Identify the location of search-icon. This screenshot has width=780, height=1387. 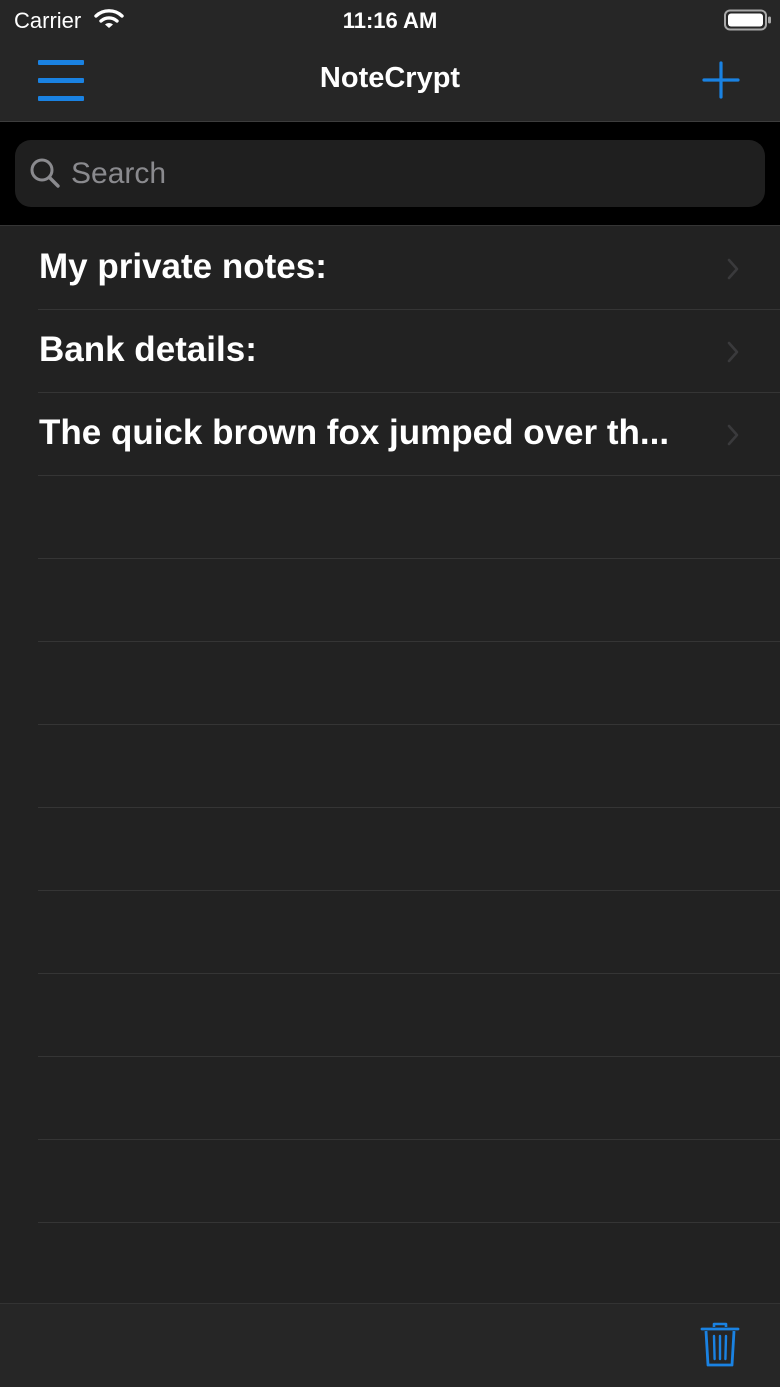
(45, 173).